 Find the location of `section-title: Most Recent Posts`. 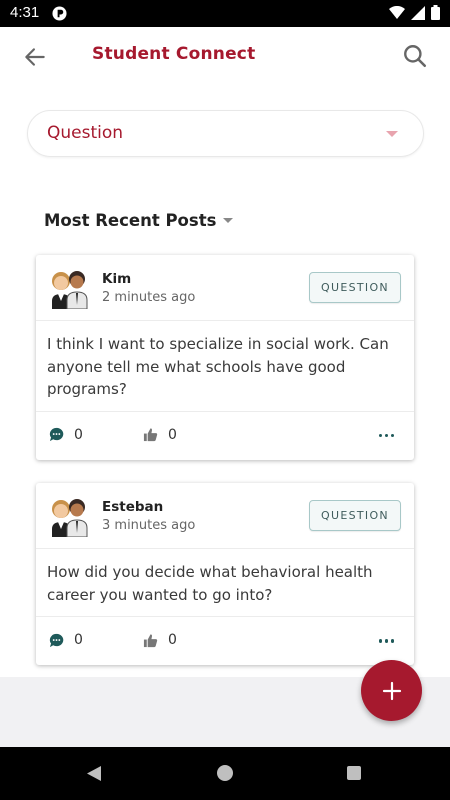

section-title: Most Recent Posts is located at coordinates (130, 220).